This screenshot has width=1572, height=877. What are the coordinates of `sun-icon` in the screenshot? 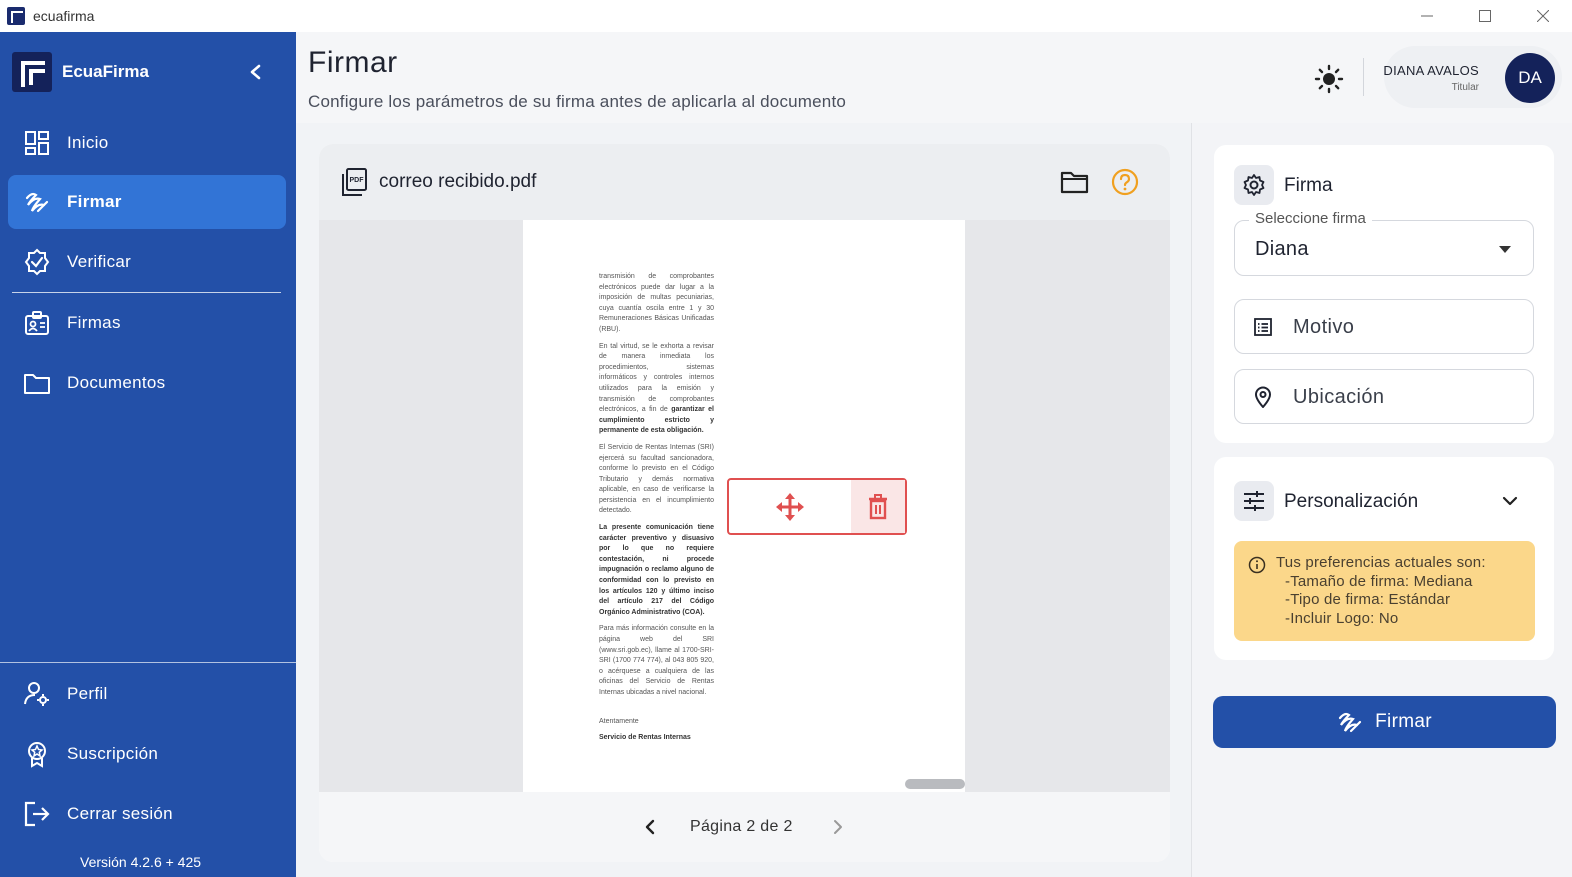 It's located at (1329, 79).